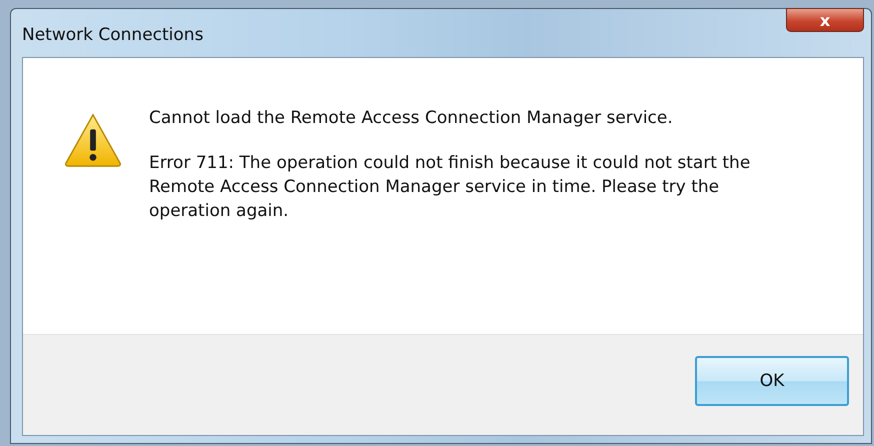  Describe the element at coordinates (450, 187) in the screenshot. I see `error-message: Error 711: The operation could not finish because it could not start the Remote Access Connection Manager service in time. Please try the operation again.` at that location.